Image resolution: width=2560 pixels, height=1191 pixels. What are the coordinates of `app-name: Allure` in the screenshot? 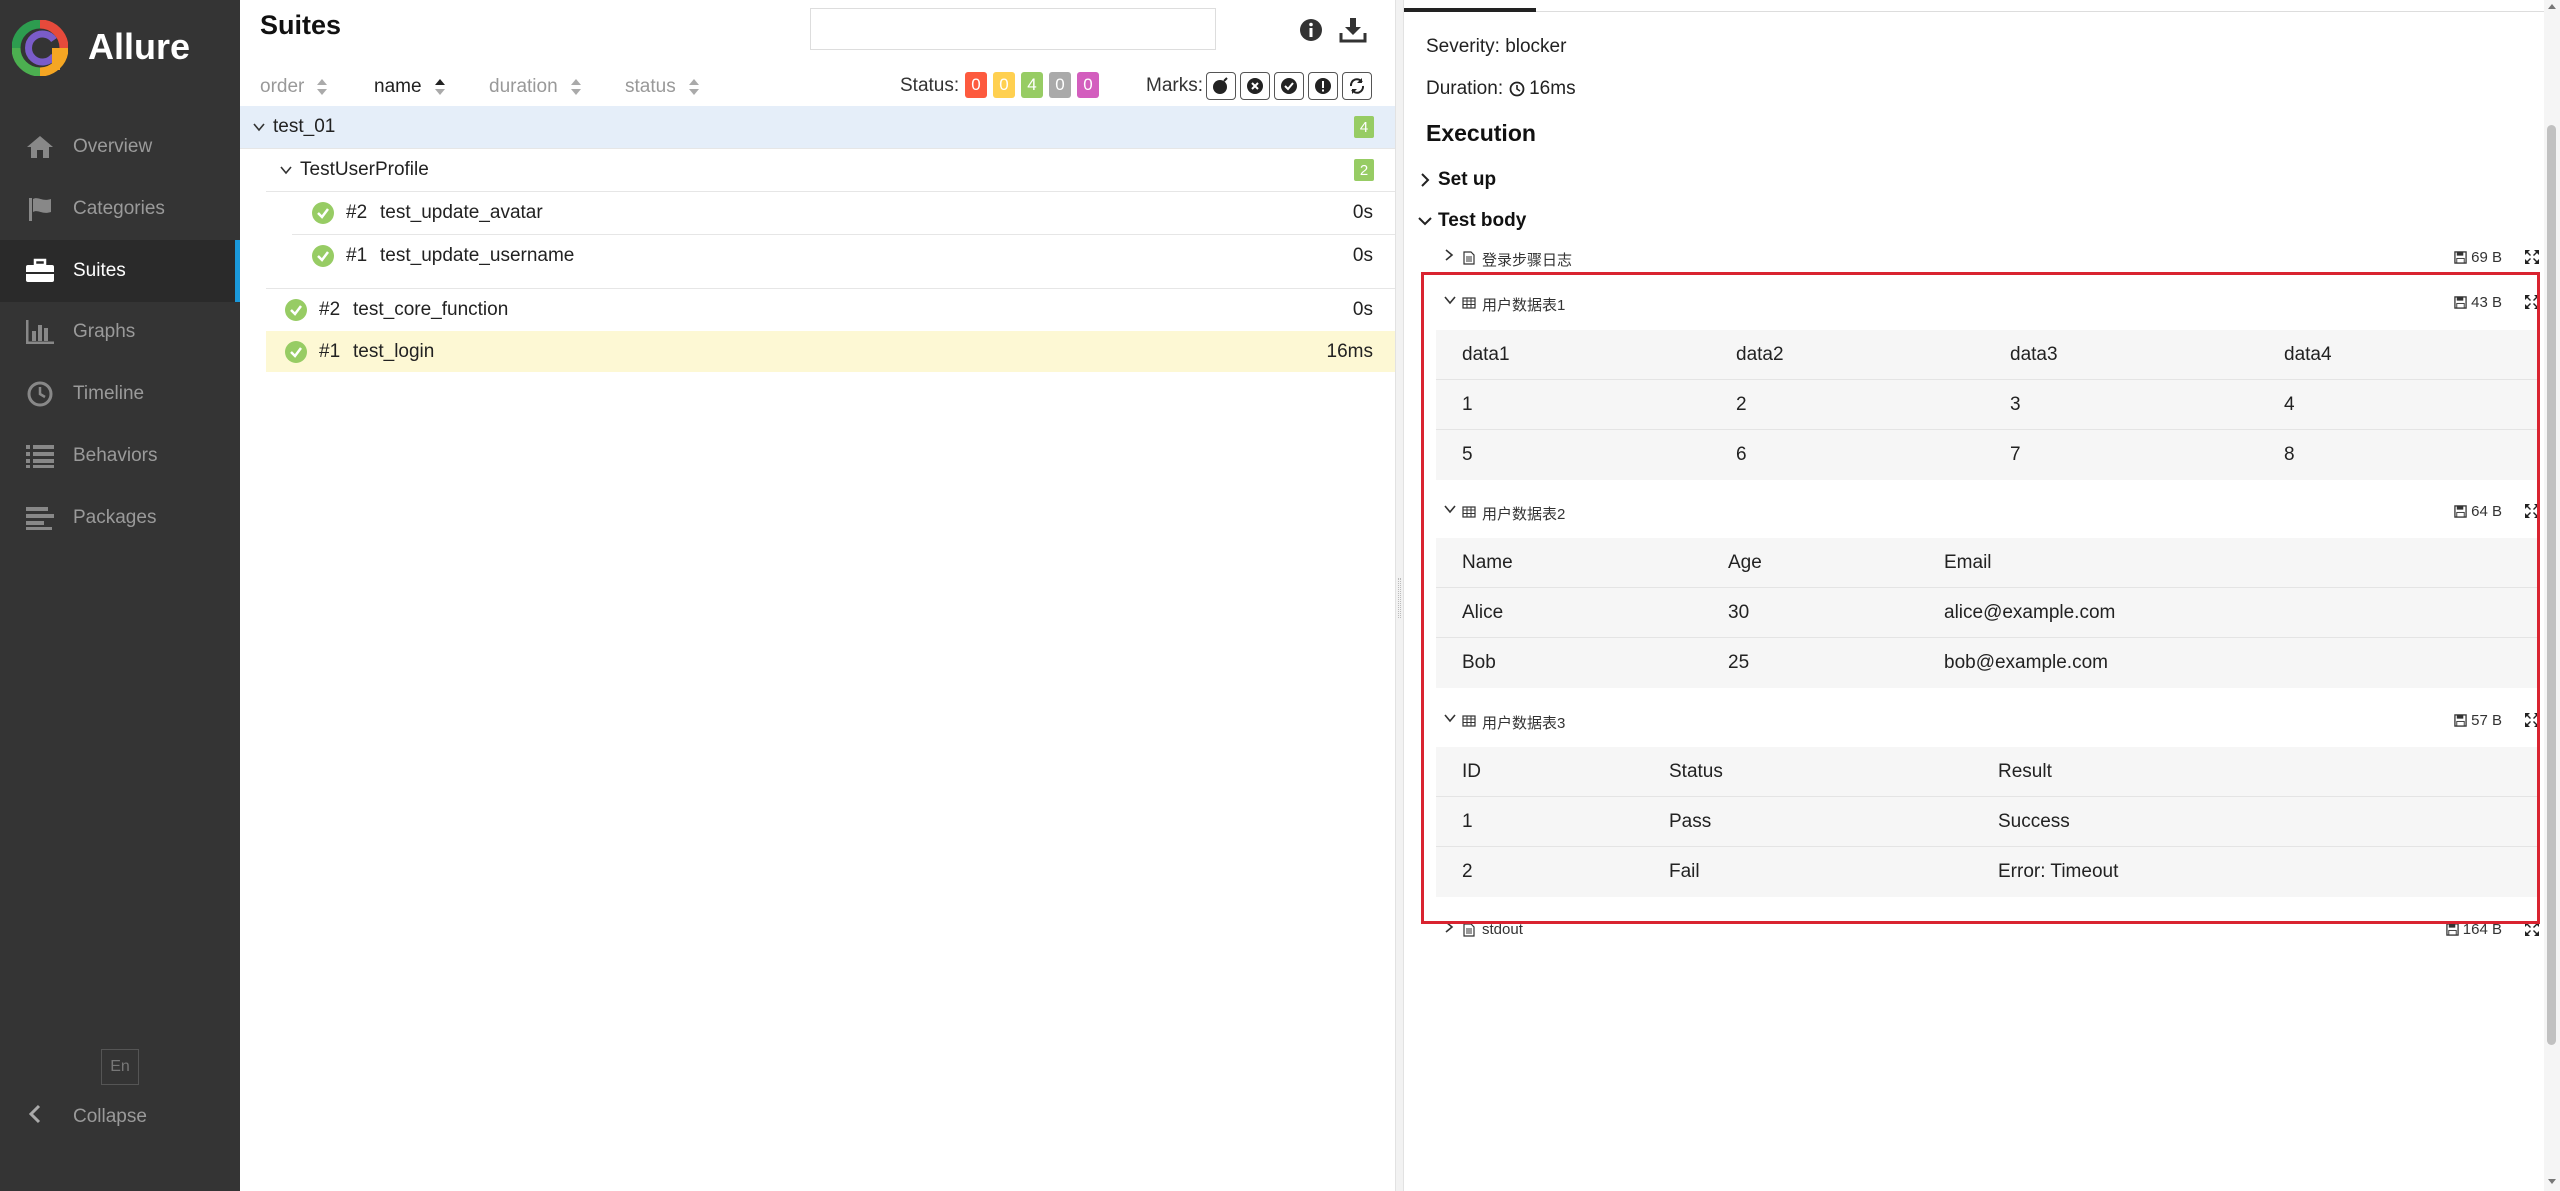 It's located at (139, 46).